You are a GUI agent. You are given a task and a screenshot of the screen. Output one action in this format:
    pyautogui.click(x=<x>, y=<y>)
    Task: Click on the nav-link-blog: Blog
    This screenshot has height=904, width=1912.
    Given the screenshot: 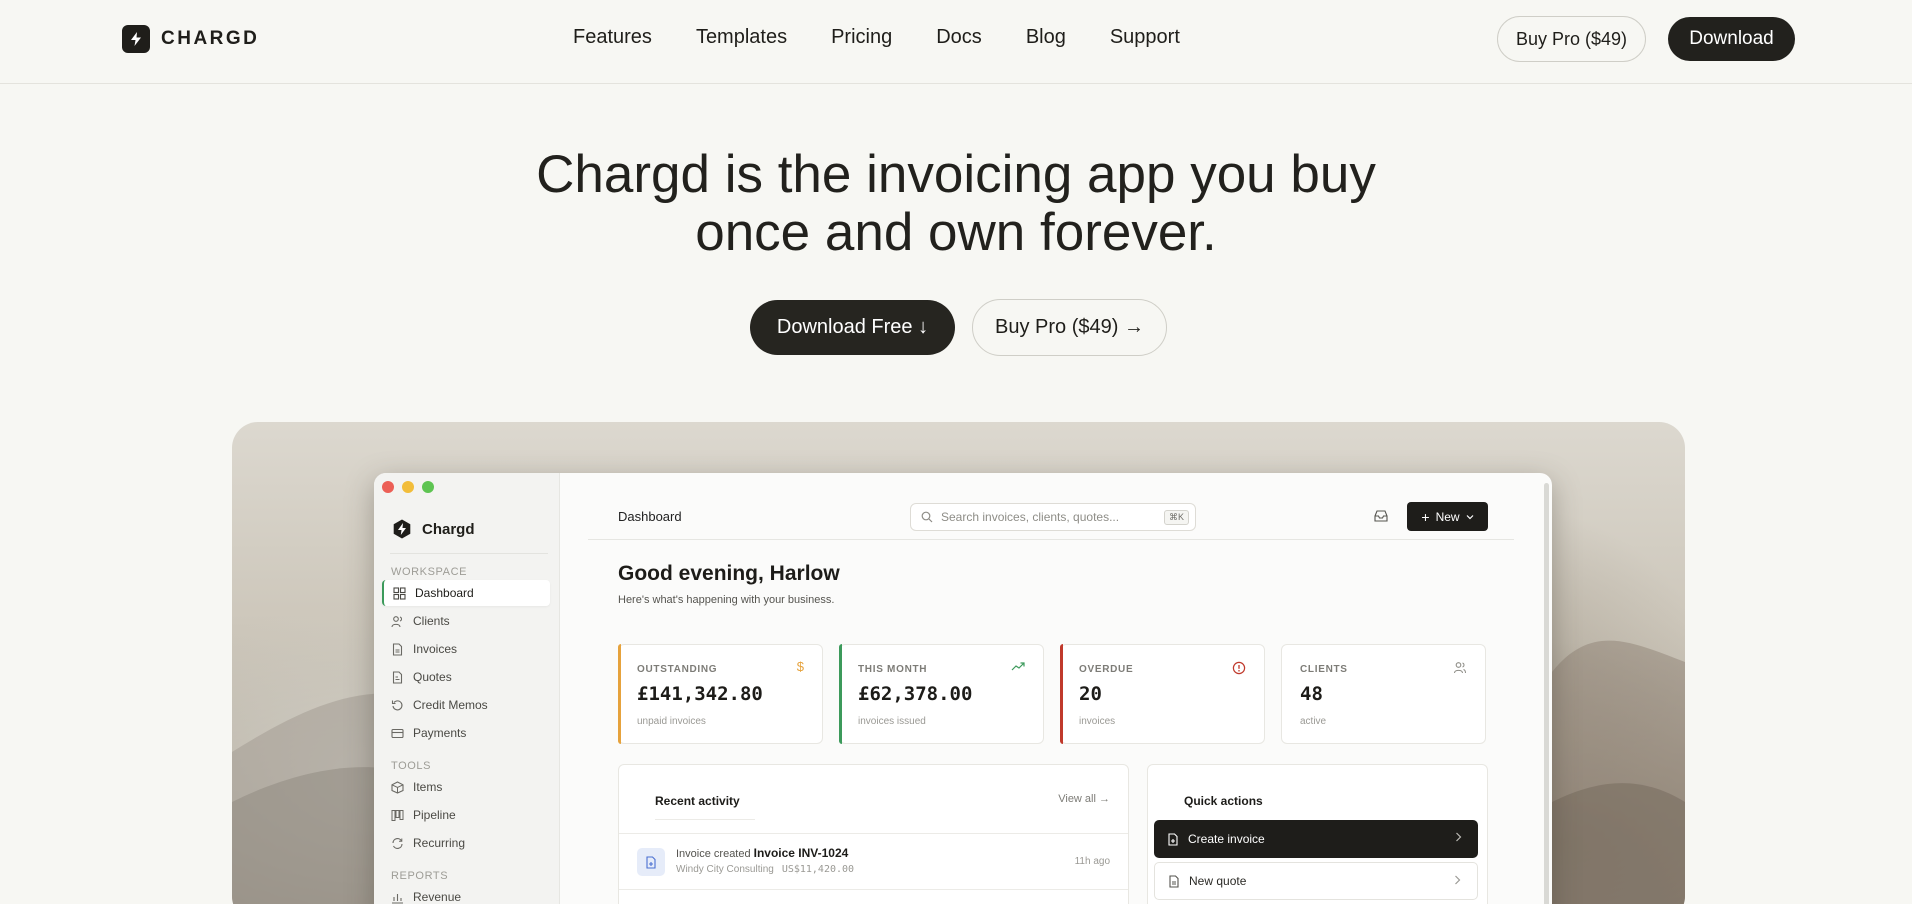 What is the action you would take?
    pyautogui.click(x=1046, y=37)
    